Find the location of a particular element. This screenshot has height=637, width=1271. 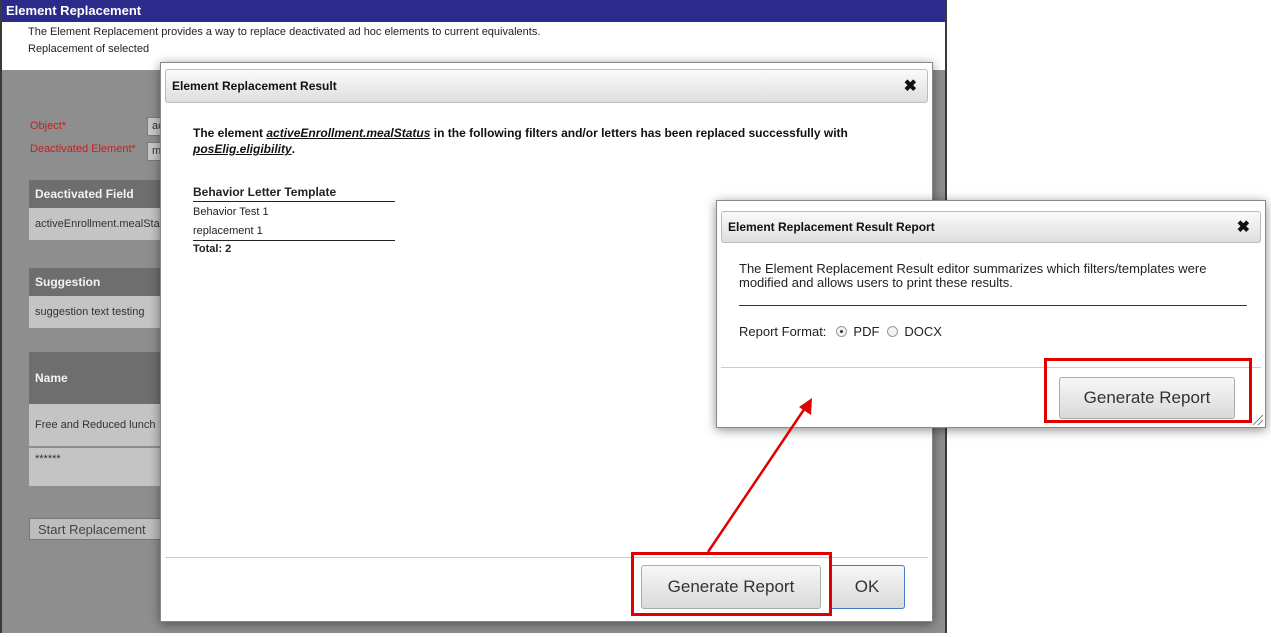

pdf-radio-label: PDF is located at coordinates (866, 331).